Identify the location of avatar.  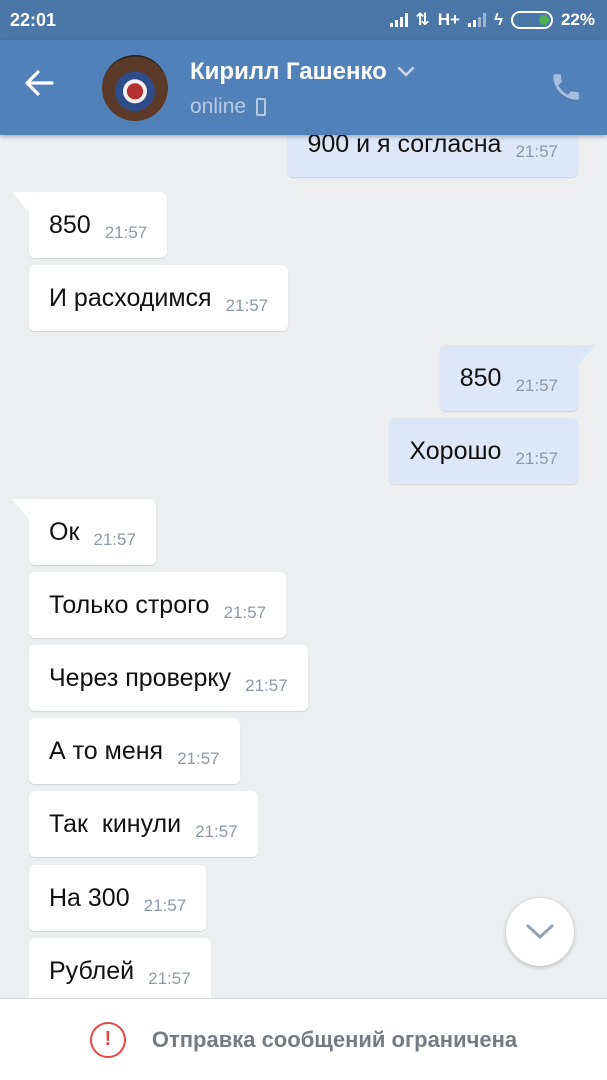
(135, 88).